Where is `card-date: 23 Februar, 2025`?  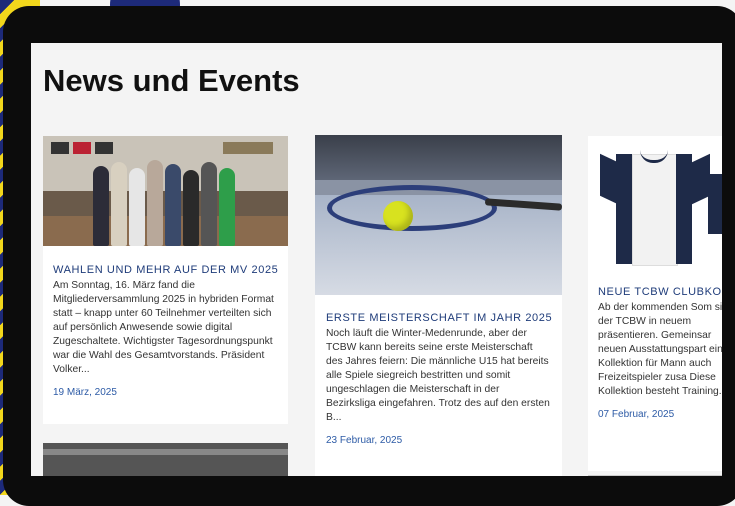
card-date: 23 Februar, 2025 is located at coordinates (364, 440).